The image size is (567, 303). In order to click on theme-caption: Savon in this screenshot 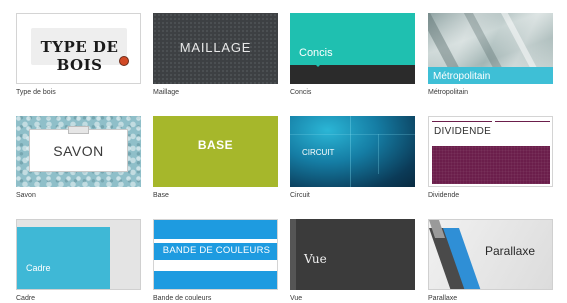, I will do `click(26, 195)`.